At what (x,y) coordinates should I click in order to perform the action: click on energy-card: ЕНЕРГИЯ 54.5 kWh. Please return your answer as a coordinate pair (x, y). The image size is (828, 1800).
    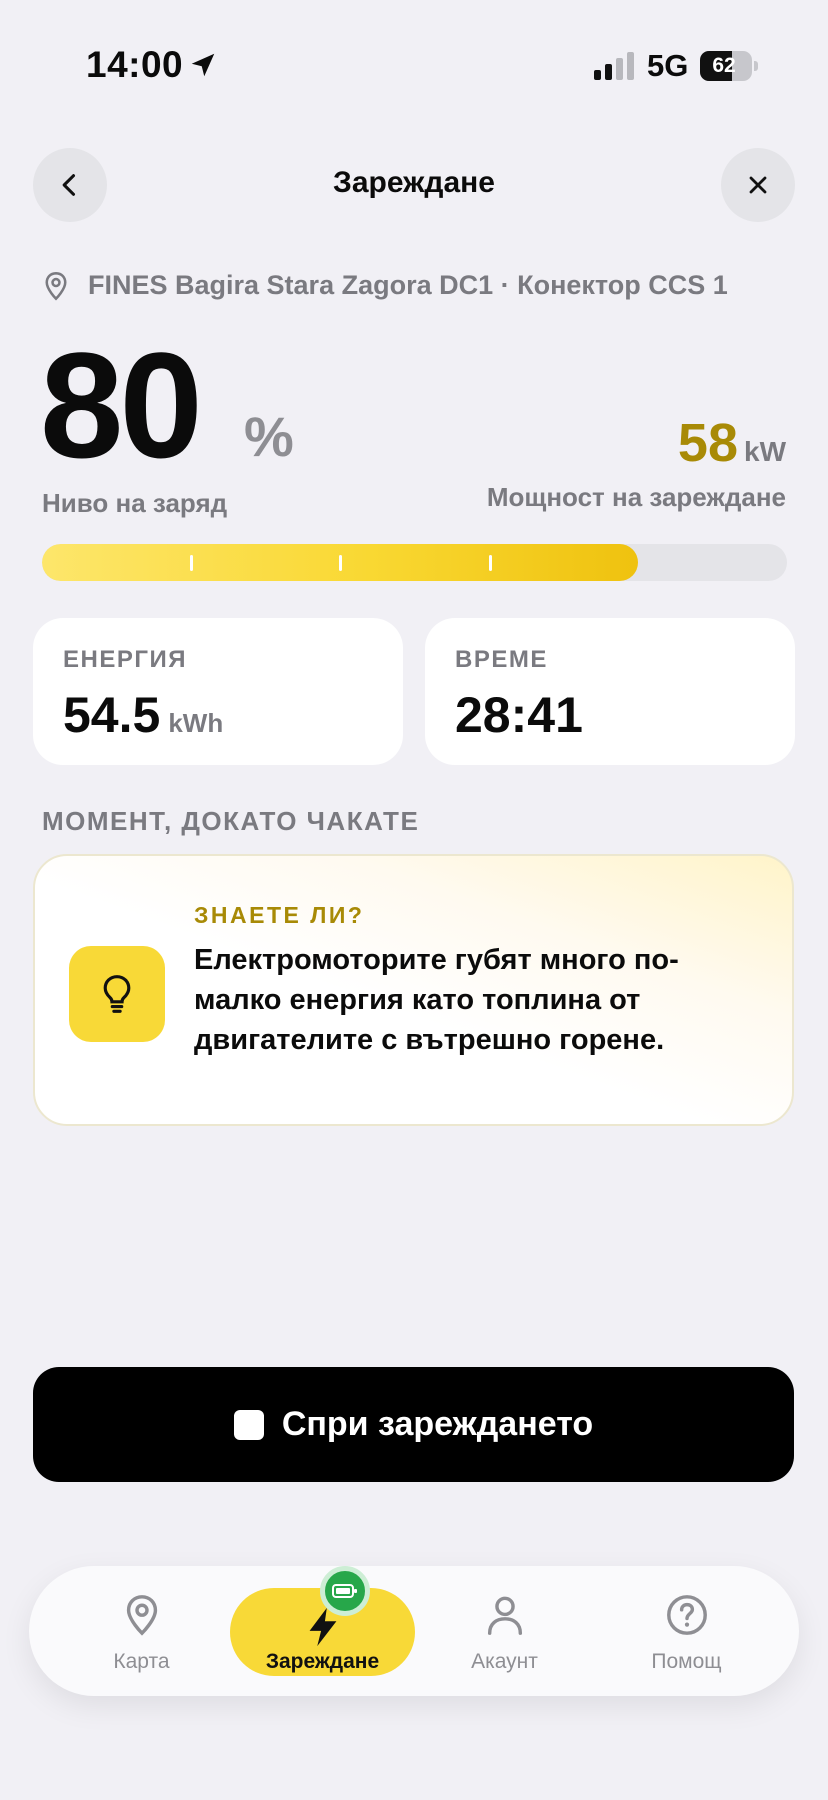
    Looking at the image, I should click on (218, 691).